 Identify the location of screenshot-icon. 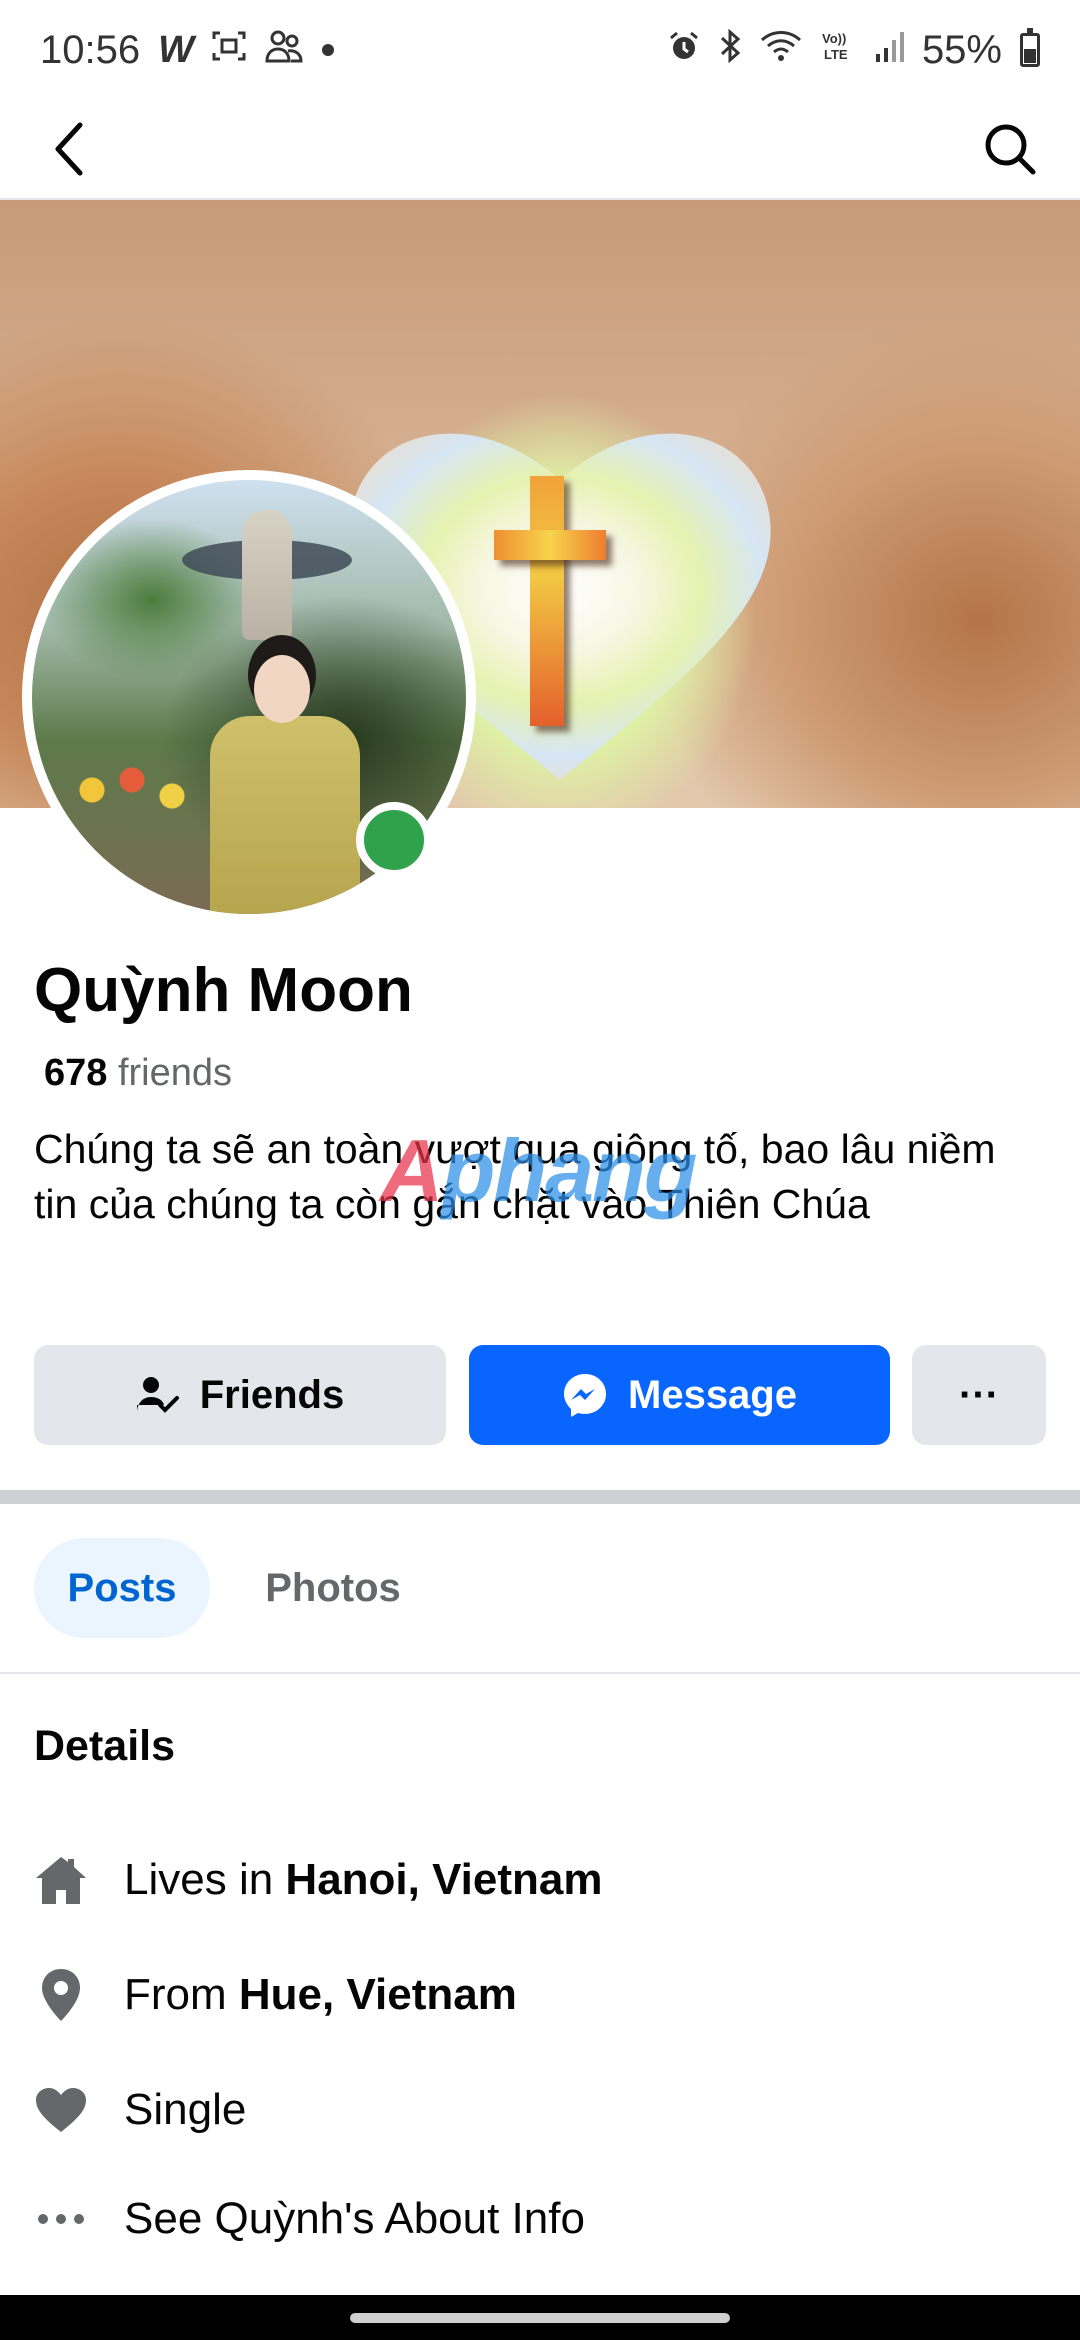
(229, 50).